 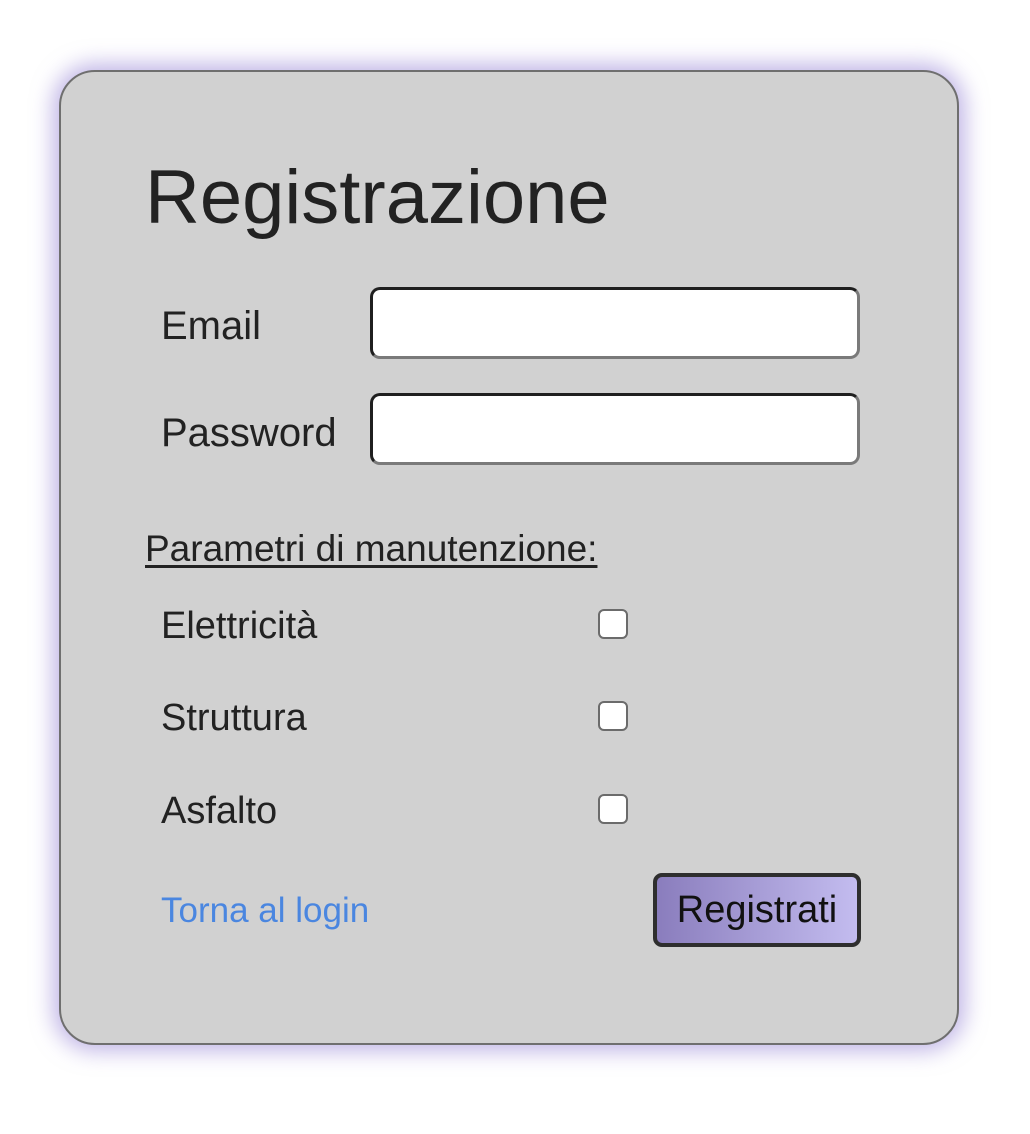 What do you see at coordinates (249, 433) in the screenshot?
I see `password-label: Password` at bounding box center [249, 433].